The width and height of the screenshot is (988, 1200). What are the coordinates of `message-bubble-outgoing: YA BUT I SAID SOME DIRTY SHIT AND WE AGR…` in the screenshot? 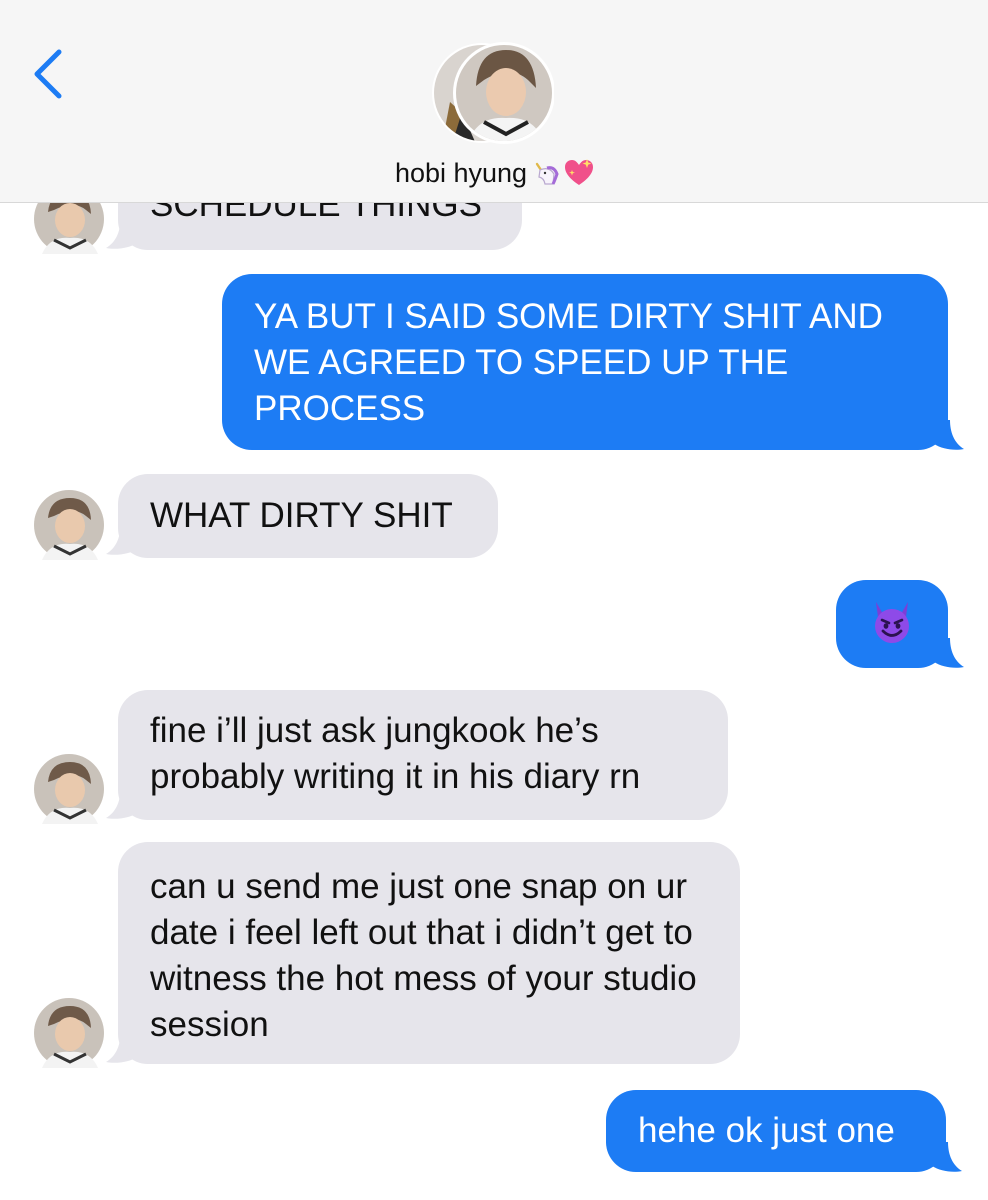 It's located at (585, 362).